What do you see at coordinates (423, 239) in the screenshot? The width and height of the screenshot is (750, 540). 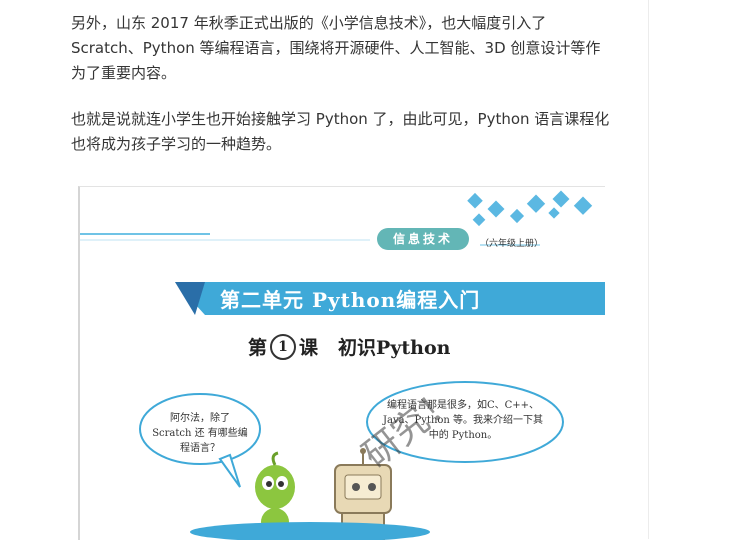 I see `book-subject-tag: 信息技术` at bounding box center [423, 239].